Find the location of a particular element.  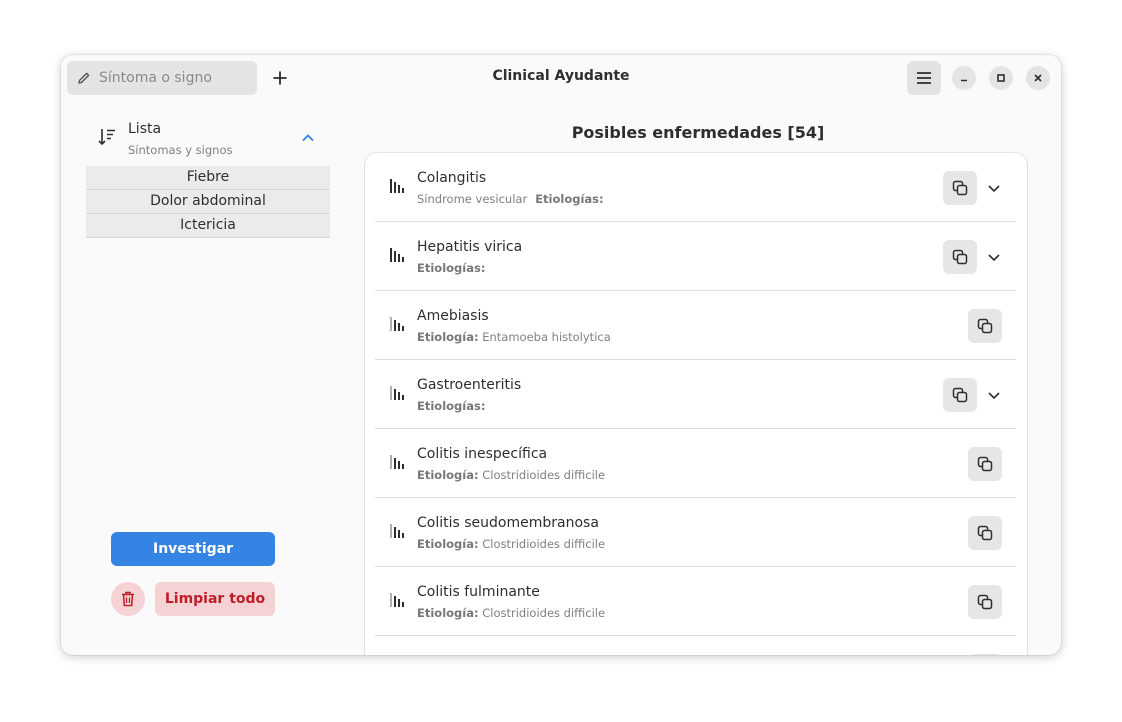

disease-name: Colitis inespecífica is located at coordinates (482, 454).